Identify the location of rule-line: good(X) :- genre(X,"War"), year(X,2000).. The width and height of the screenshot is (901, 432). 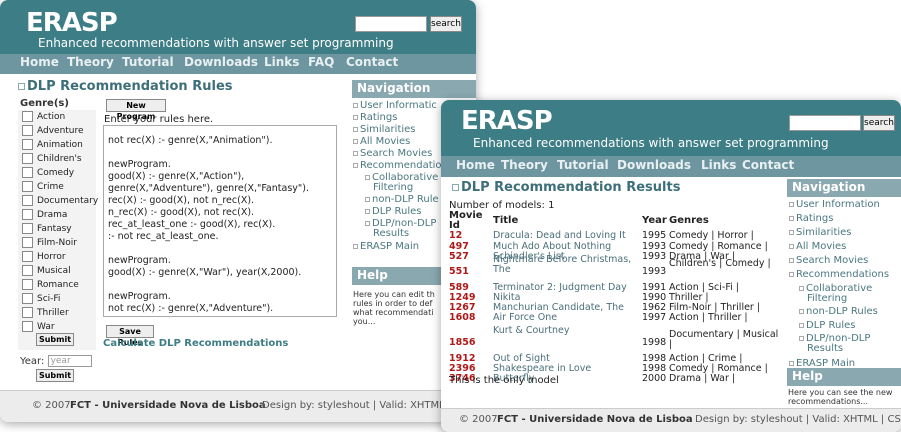
(205, 272).